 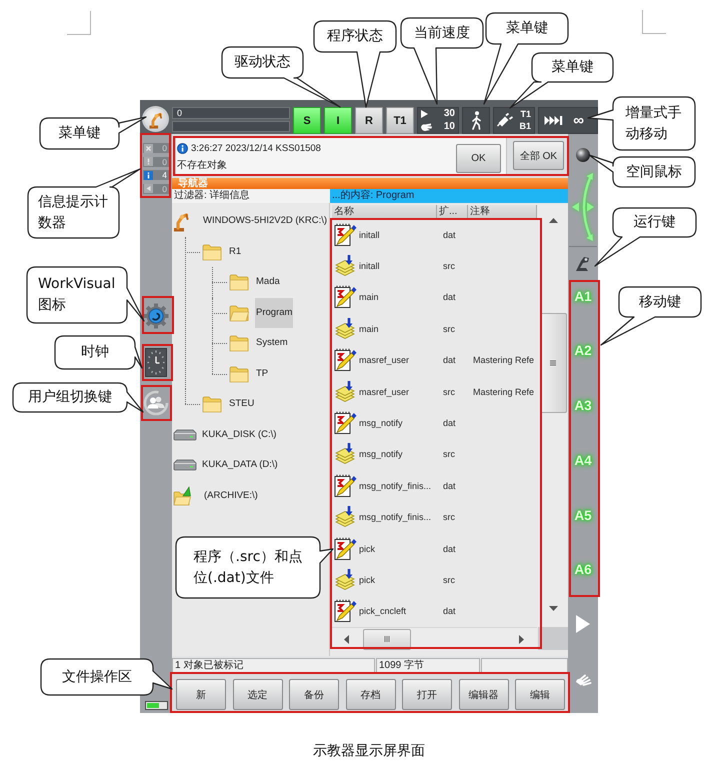 What do you see at coordinates (370, 183) in the screenshot?
I see `navigator-title: 导航器` at bounding box center [370, 183].